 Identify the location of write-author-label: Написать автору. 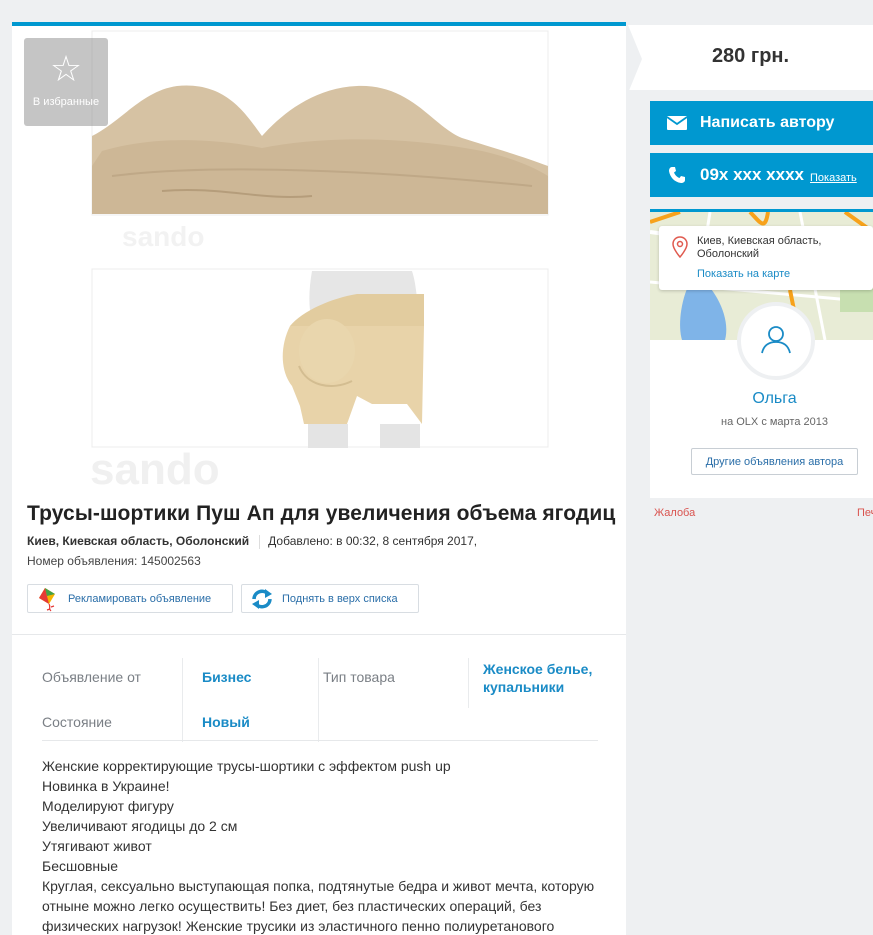
(767, 122).